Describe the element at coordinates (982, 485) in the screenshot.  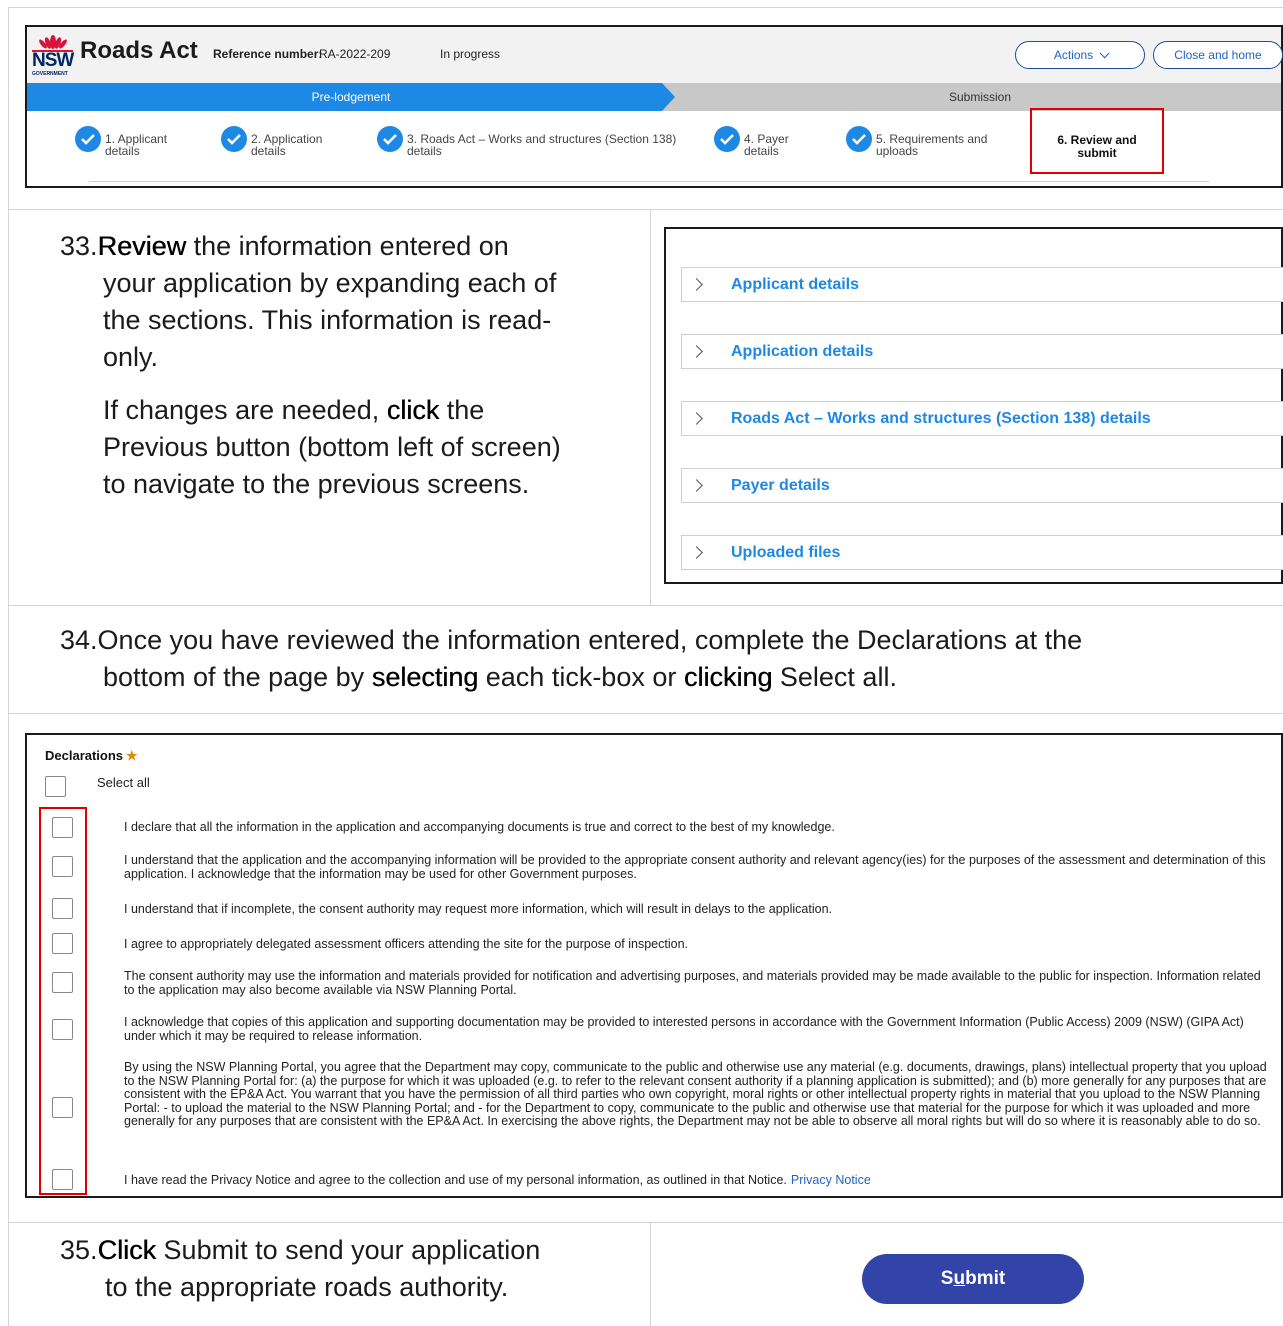
I see `accordion-payer-details: Payer details` at that location.